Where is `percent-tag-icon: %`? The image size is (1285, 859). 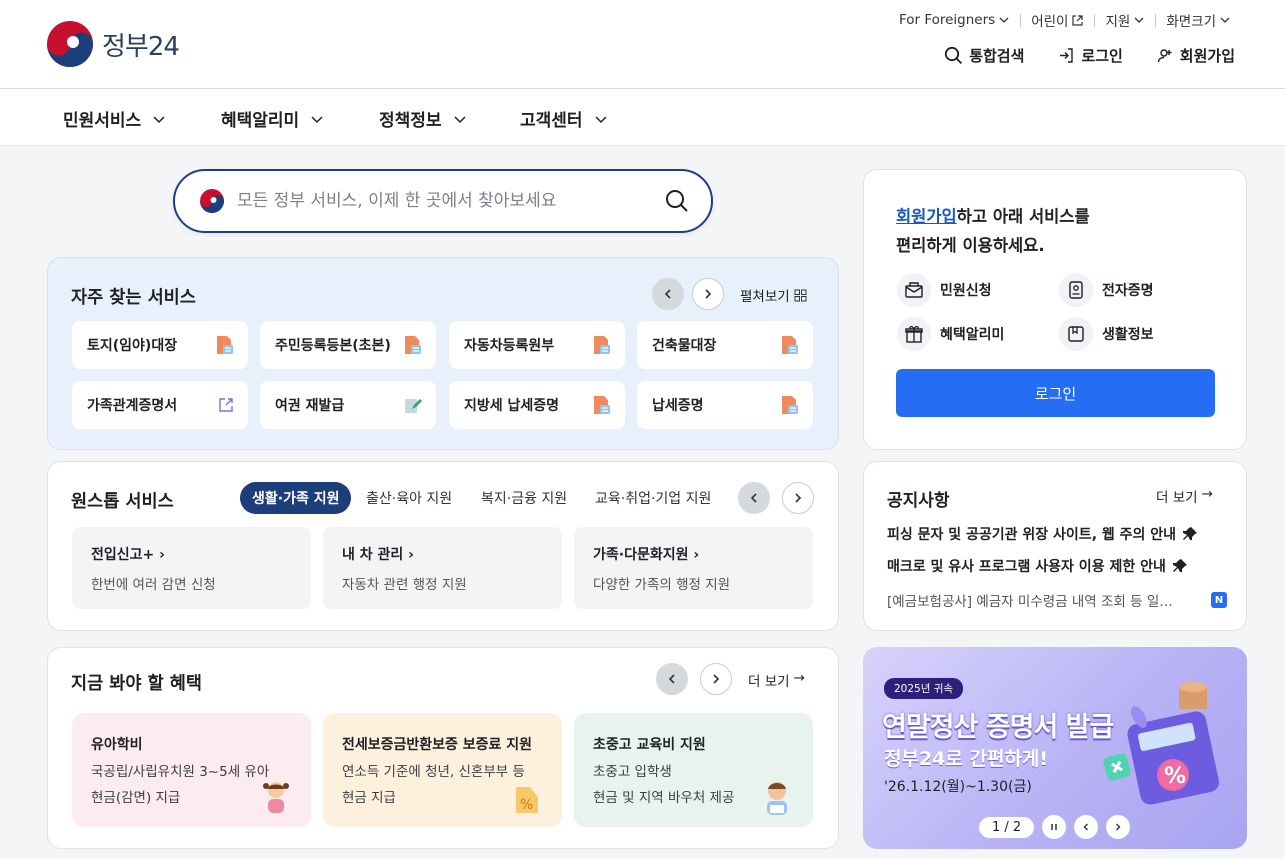
percent-tag-icon: % is located at coordinates (527, 800).